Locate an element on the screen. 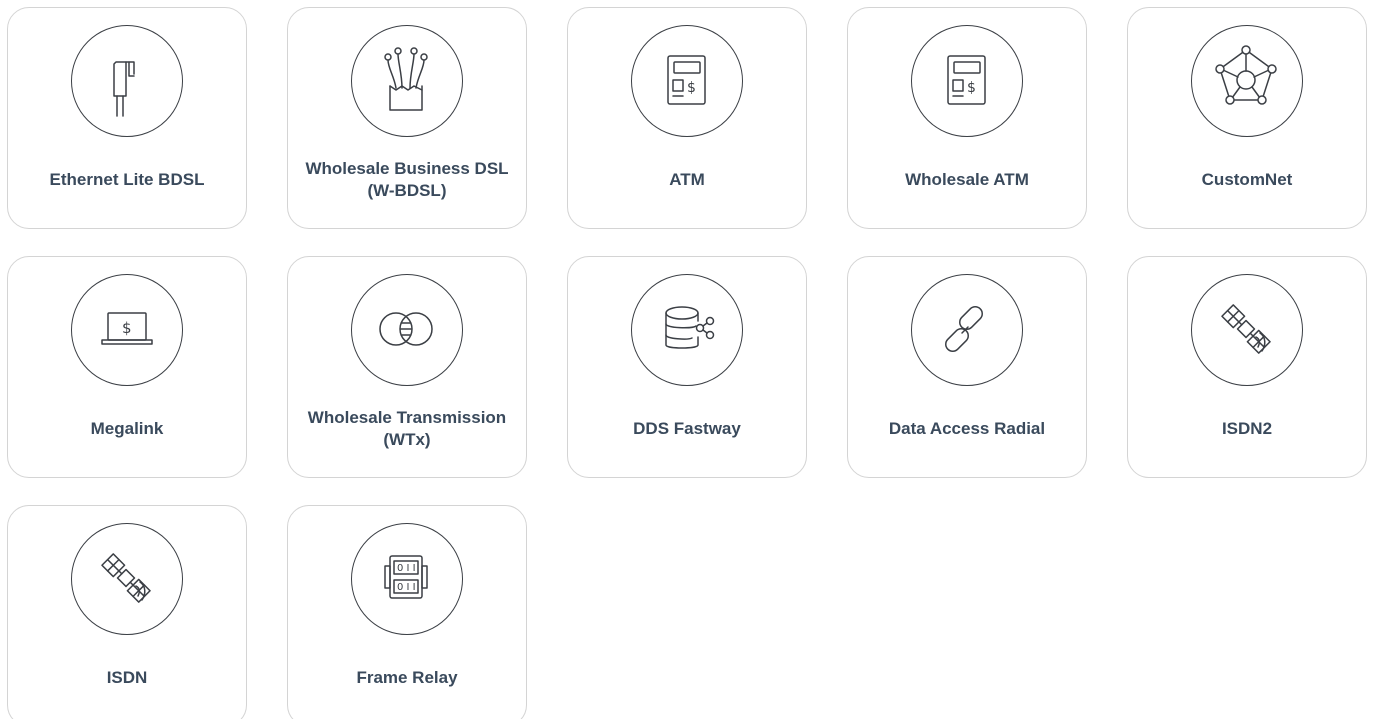  laptop-dollar-icon: $ is located at coordinates (127, 330).